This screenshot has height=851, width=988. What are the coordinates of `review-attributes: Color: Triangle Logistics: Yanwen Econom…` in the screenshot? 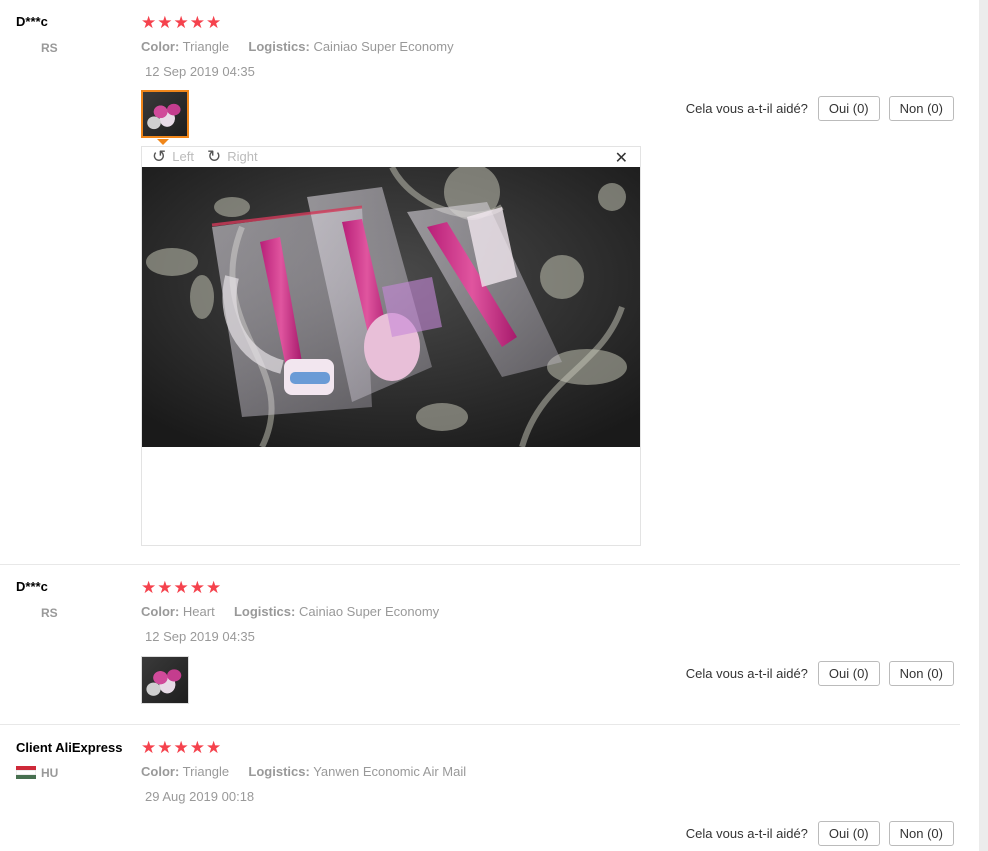 It's located at (303, 771).